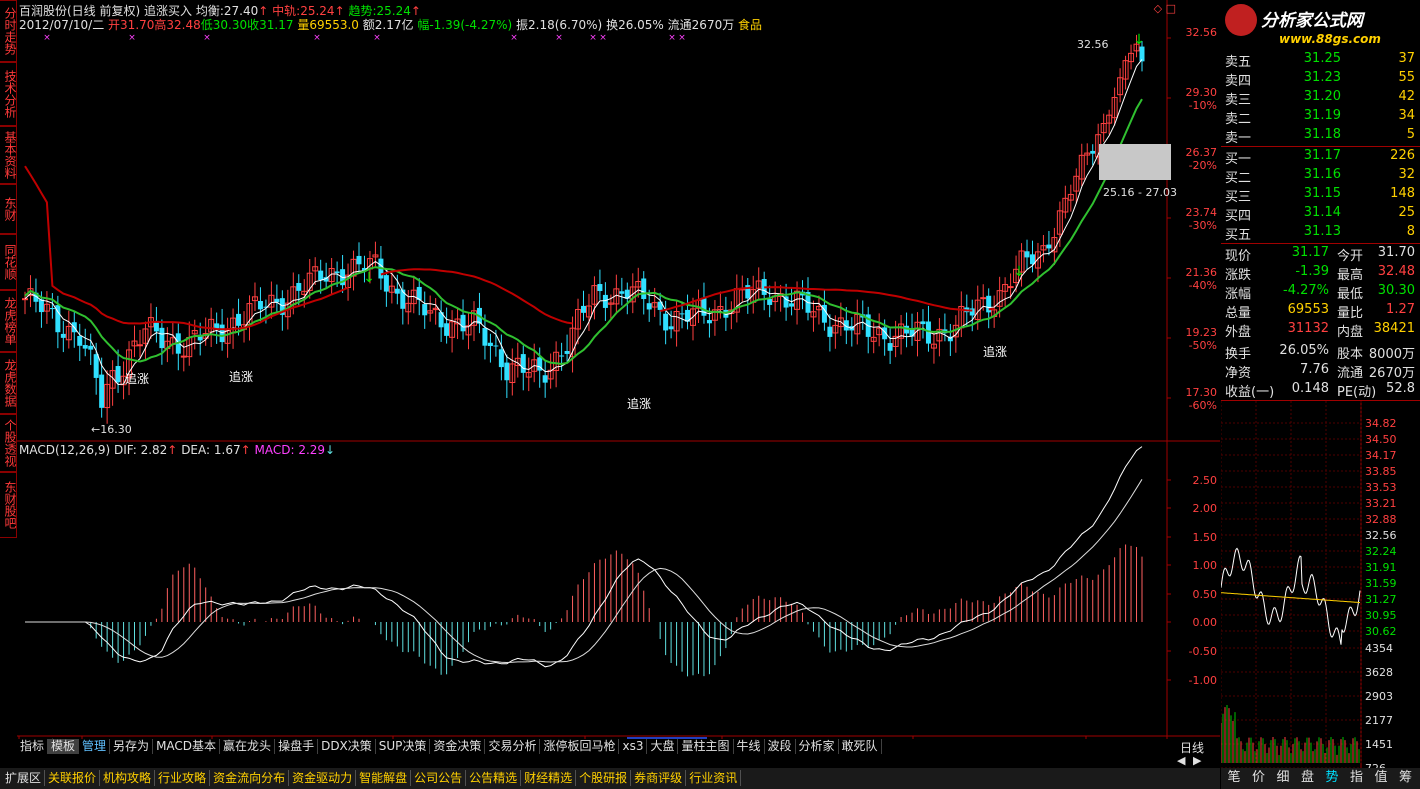  I want to click on indicator-tab-15: 牛线, so click(749, 746).